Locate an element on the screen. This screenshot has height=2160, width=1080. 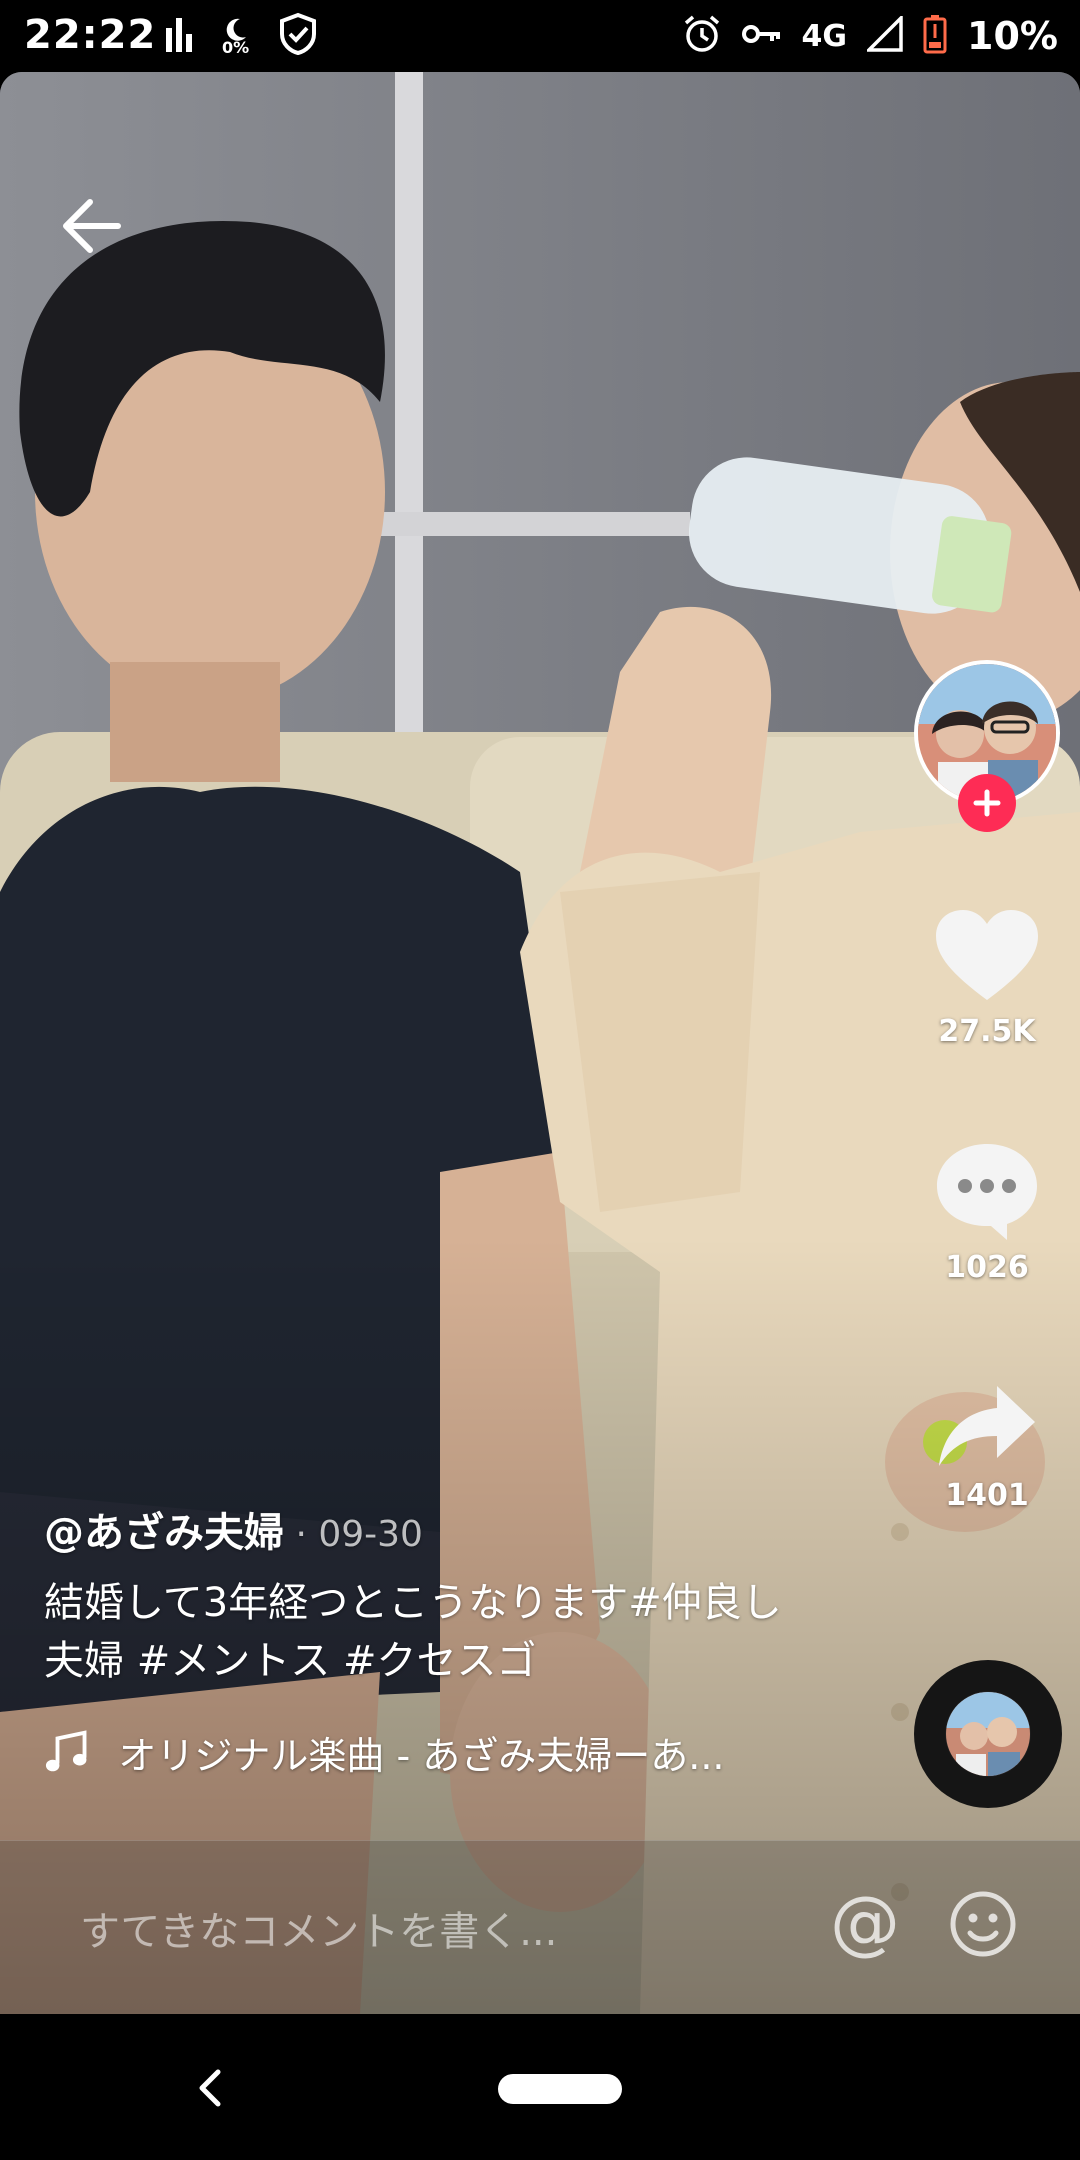
key-icon is located at coordinates (761, 36).